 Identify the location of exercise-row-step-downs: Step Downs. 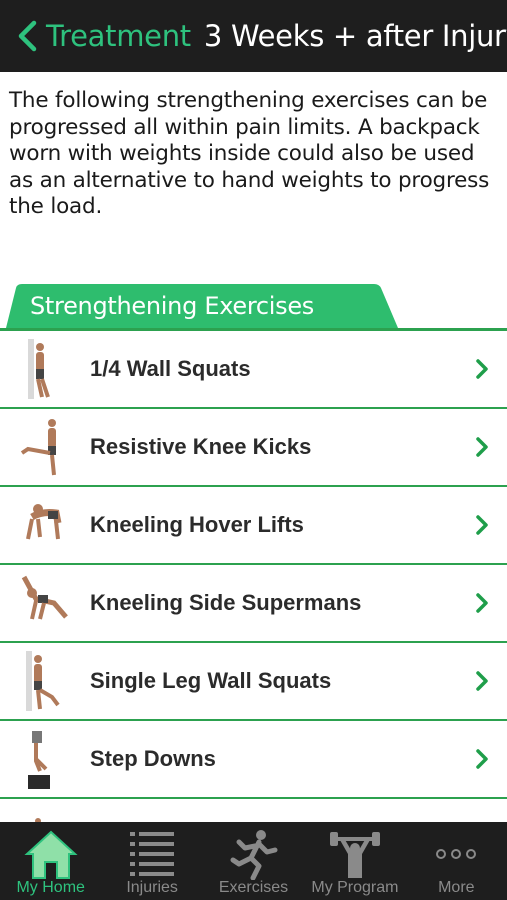
(253, 758).